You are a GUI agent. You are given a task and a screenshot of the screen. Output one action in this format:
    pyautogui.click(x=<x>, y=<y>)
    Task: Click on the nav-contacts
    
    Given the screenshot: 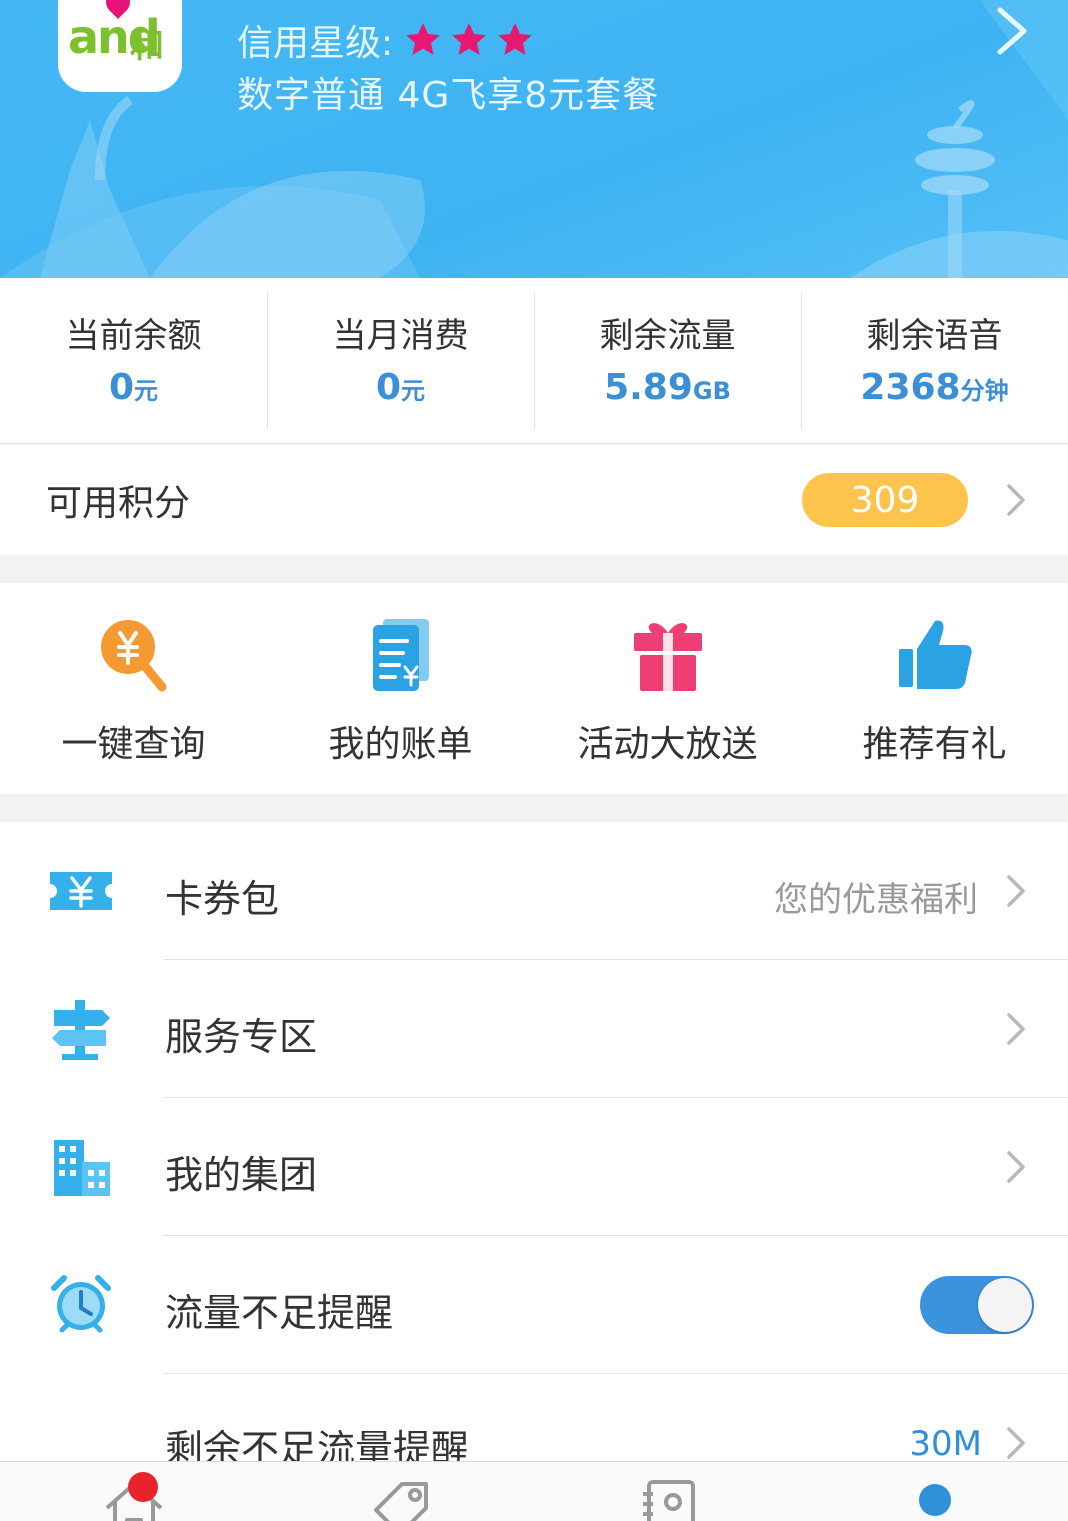 What is the action you would take?
    pyautogui.click(x=667, y=1491)
    